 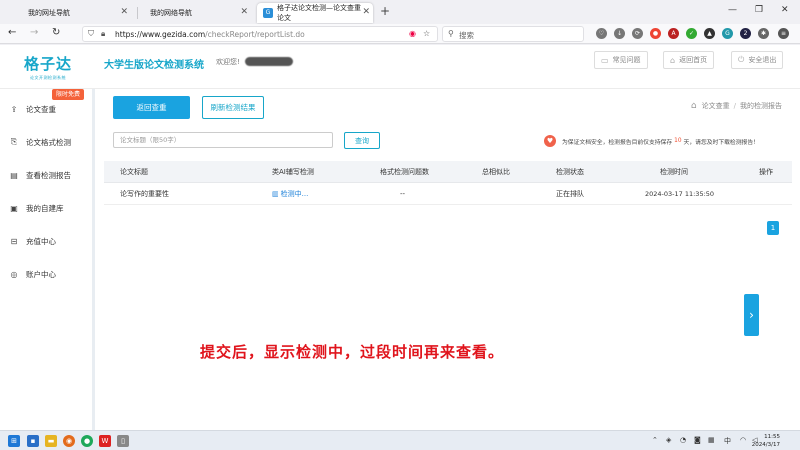 What do you see at coordinates (496, 172) in the screenshot?
I see `column-header: 总相似比` at bounding box center [496, 172].